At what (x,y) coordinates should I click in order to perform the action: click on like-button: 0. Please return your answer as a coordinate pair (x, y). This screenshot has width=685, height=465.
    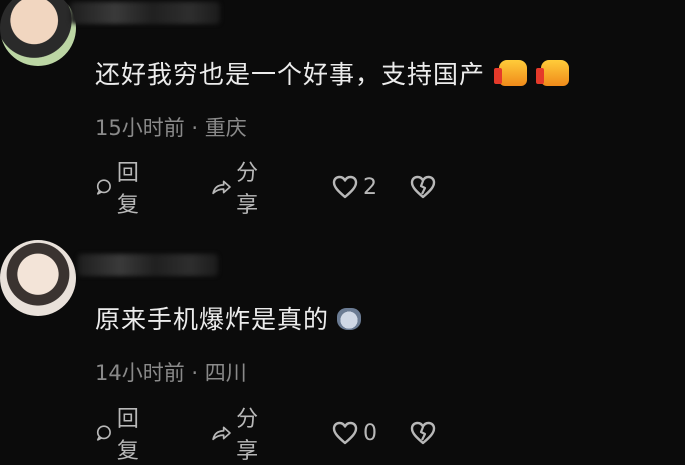
    Looking at the image, I should click on (354, 433).